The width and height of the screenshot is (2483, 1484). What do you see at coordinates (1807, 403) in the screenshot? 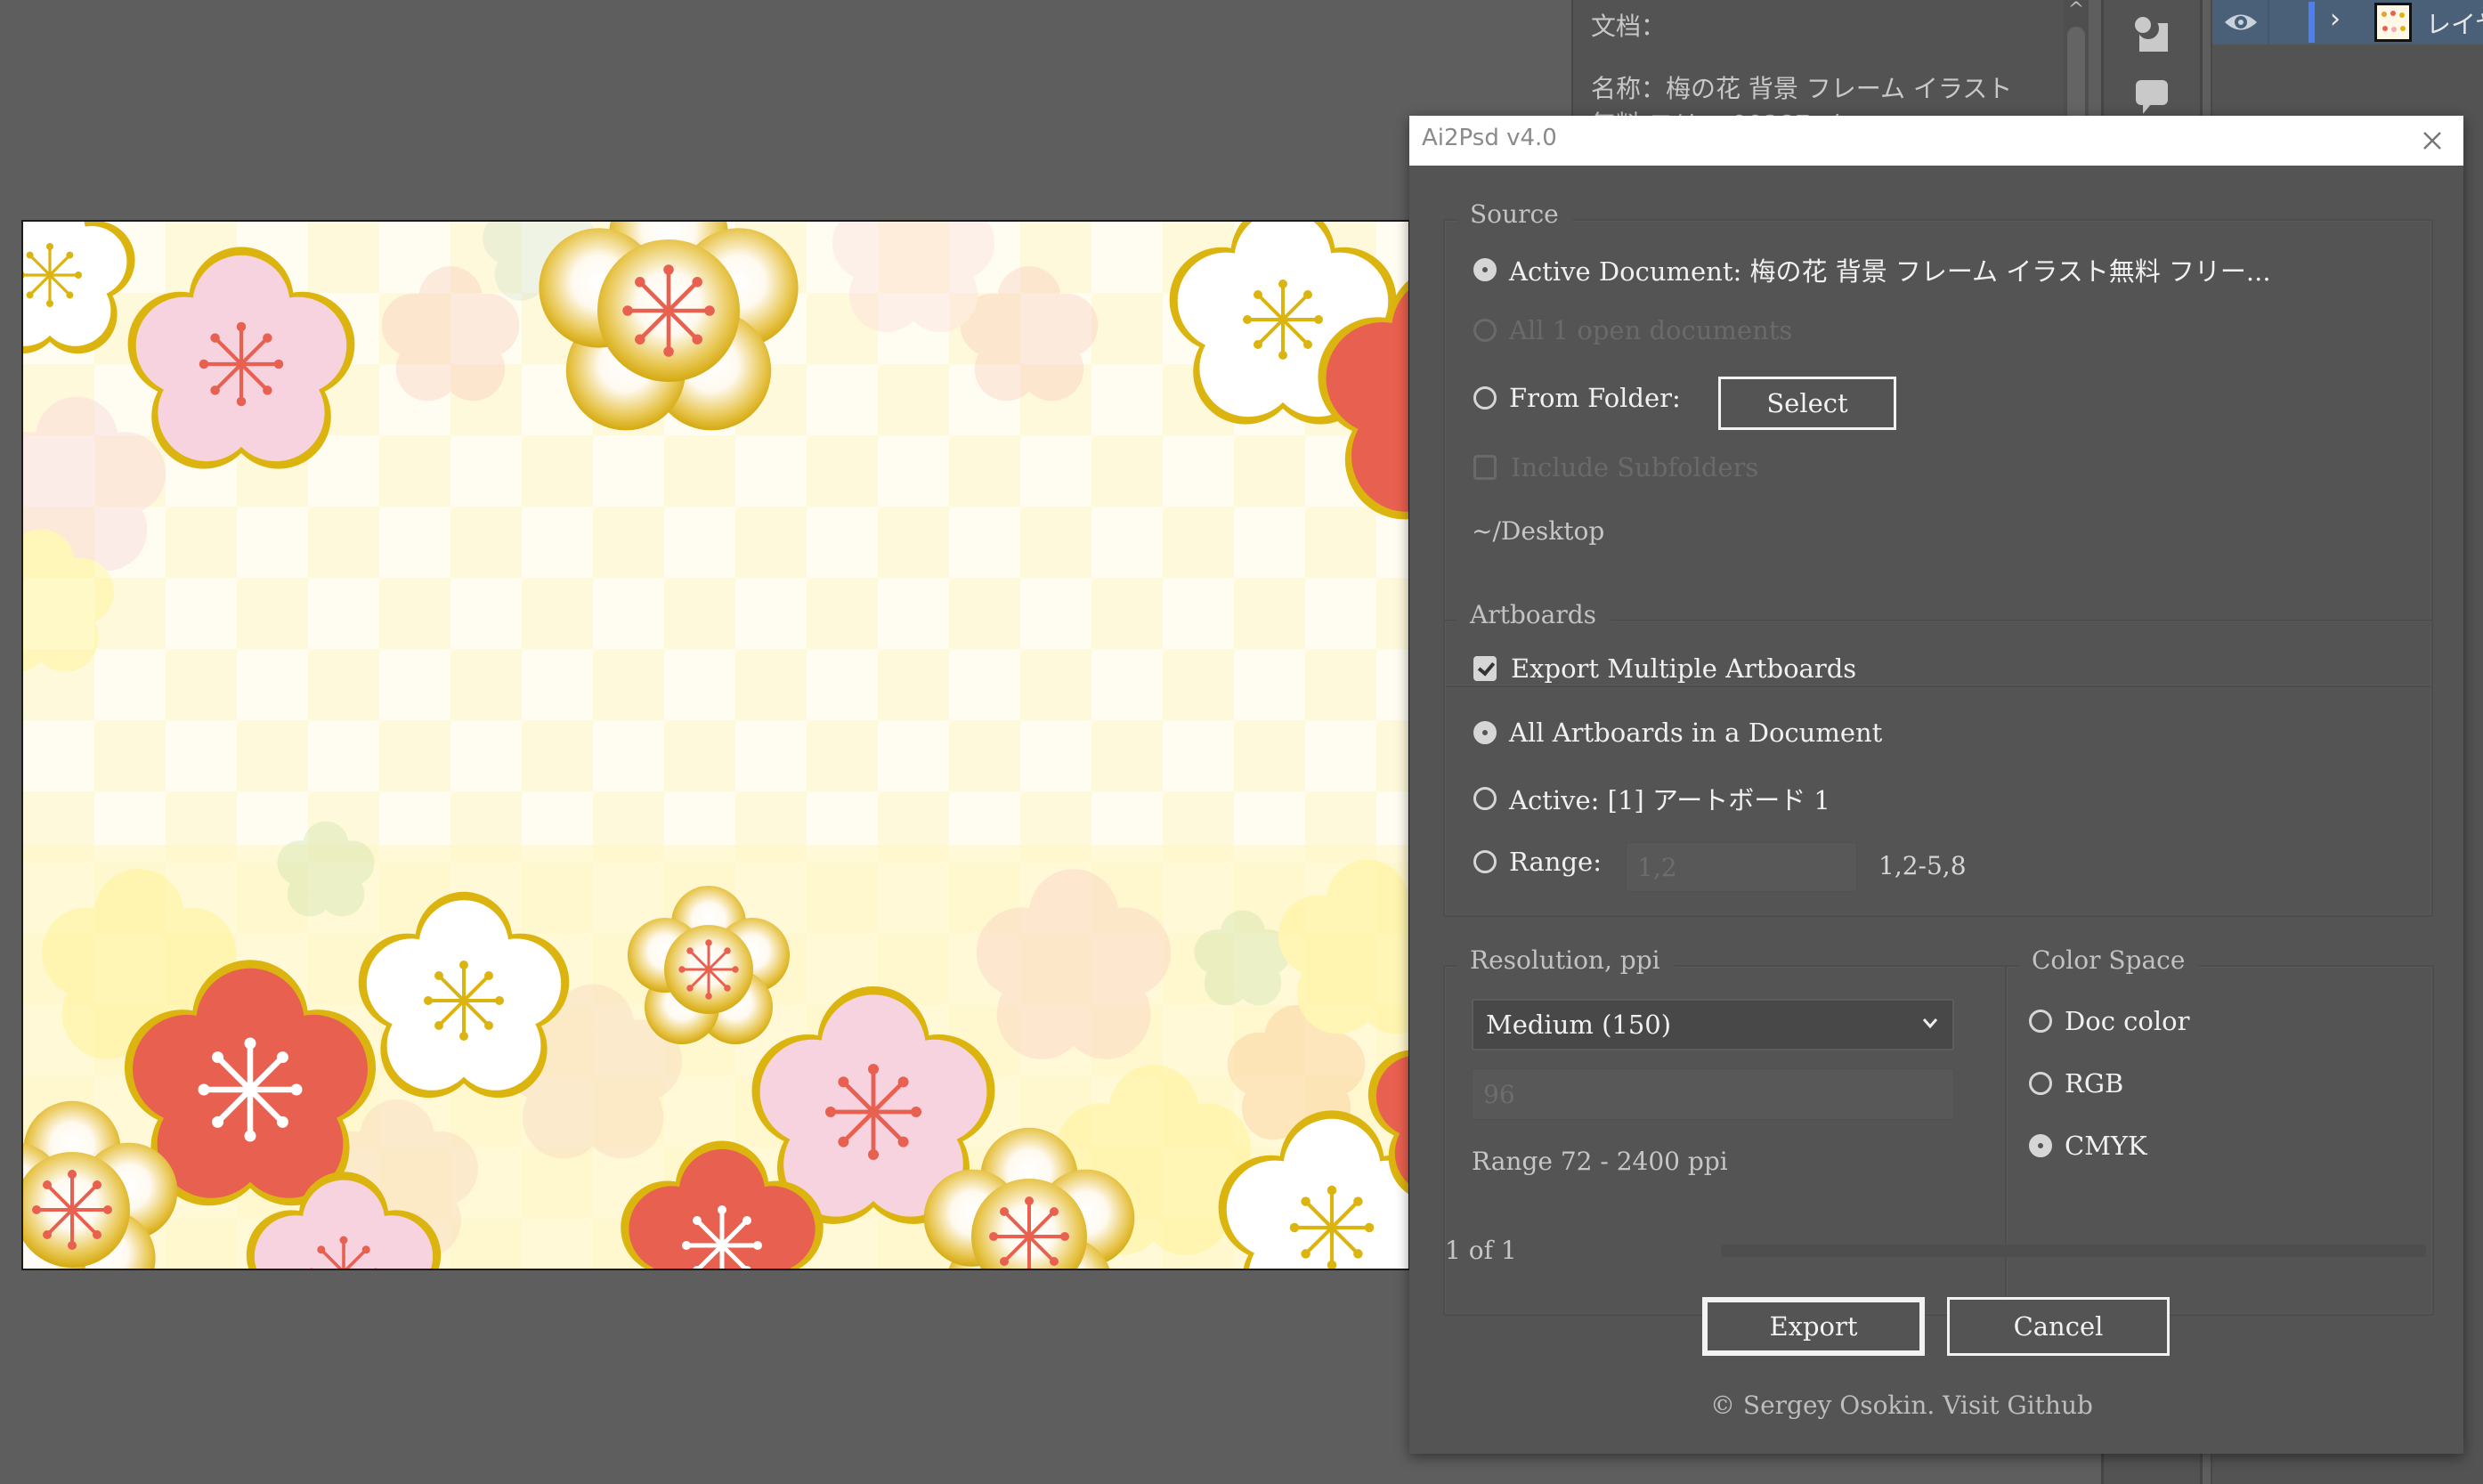
I see `select-folder-button: Select` at bounding box center [1807, 403].